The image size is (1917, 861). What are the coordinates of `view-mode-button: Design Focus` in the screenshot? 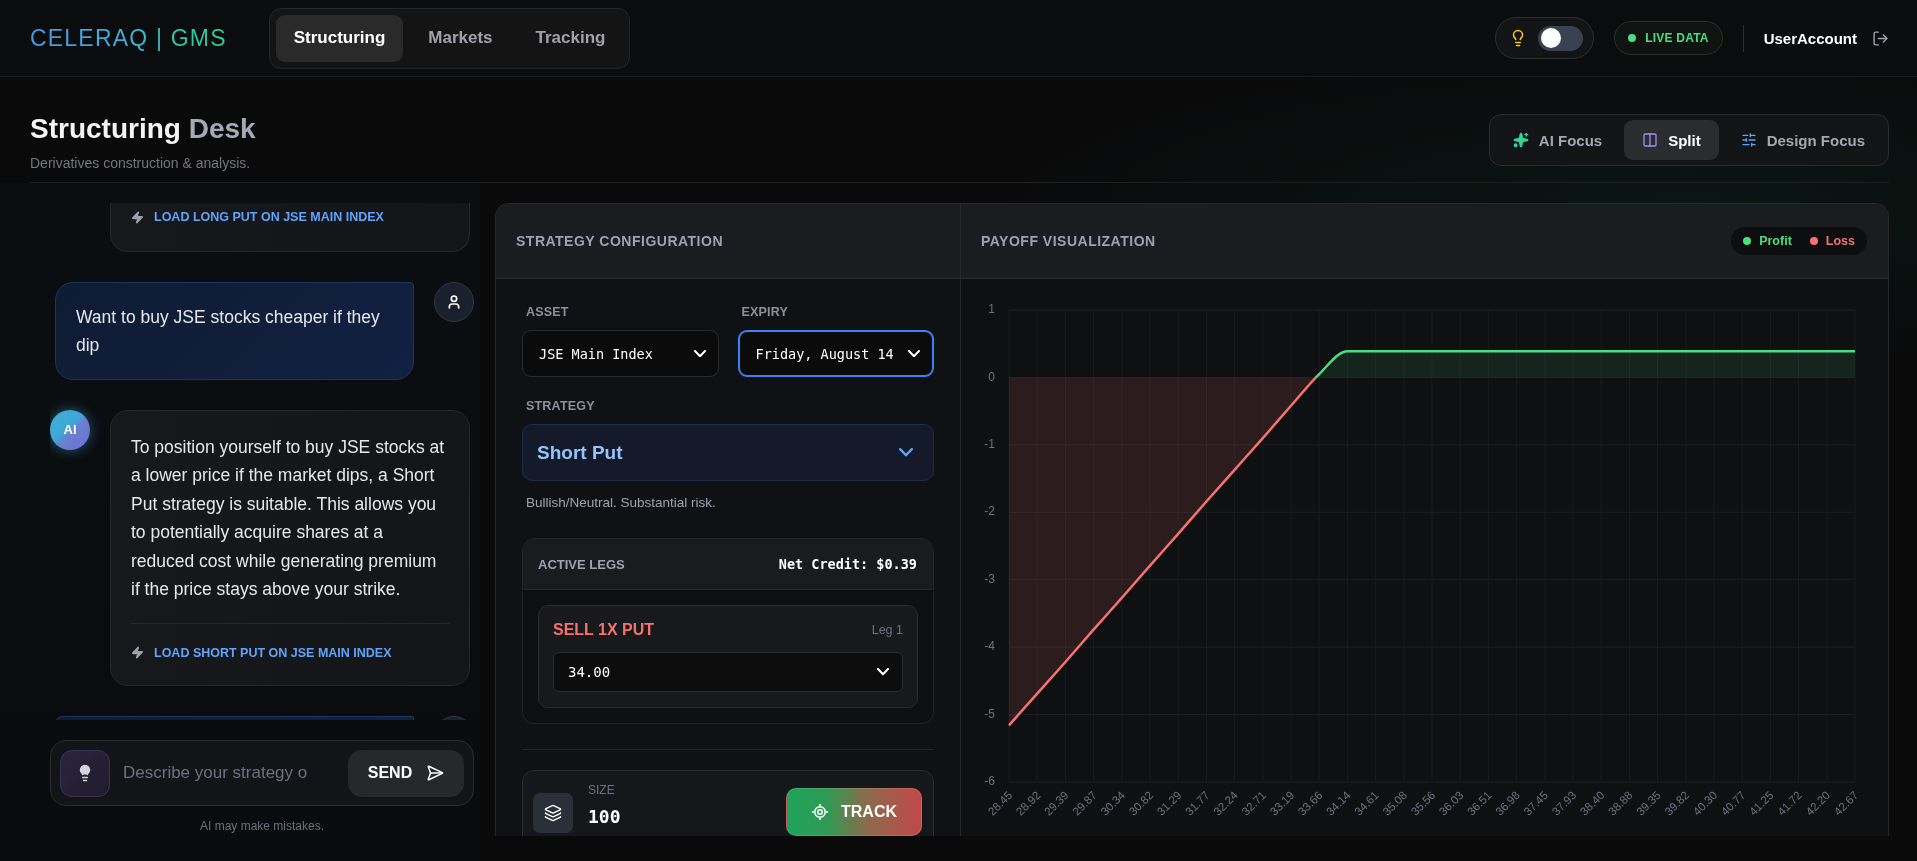 It's located at (1802, 140).